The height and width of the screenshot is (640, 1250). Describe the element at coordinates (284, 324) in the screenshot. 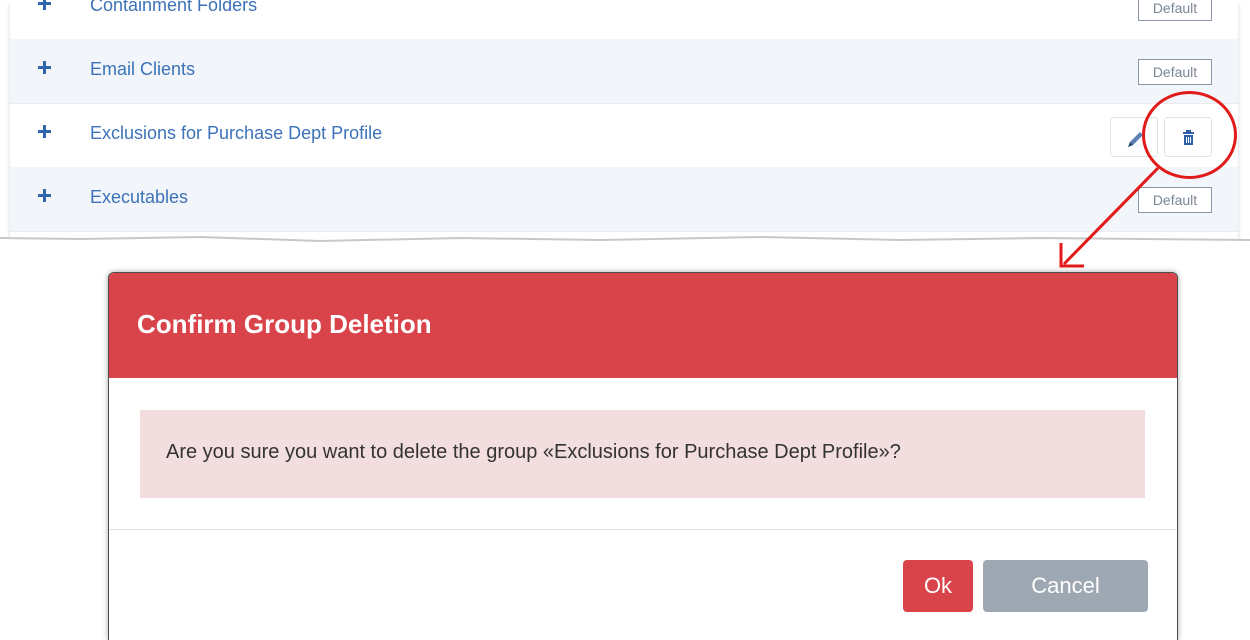

I see `dialog-title: Confirm Group Deletion` at that location.